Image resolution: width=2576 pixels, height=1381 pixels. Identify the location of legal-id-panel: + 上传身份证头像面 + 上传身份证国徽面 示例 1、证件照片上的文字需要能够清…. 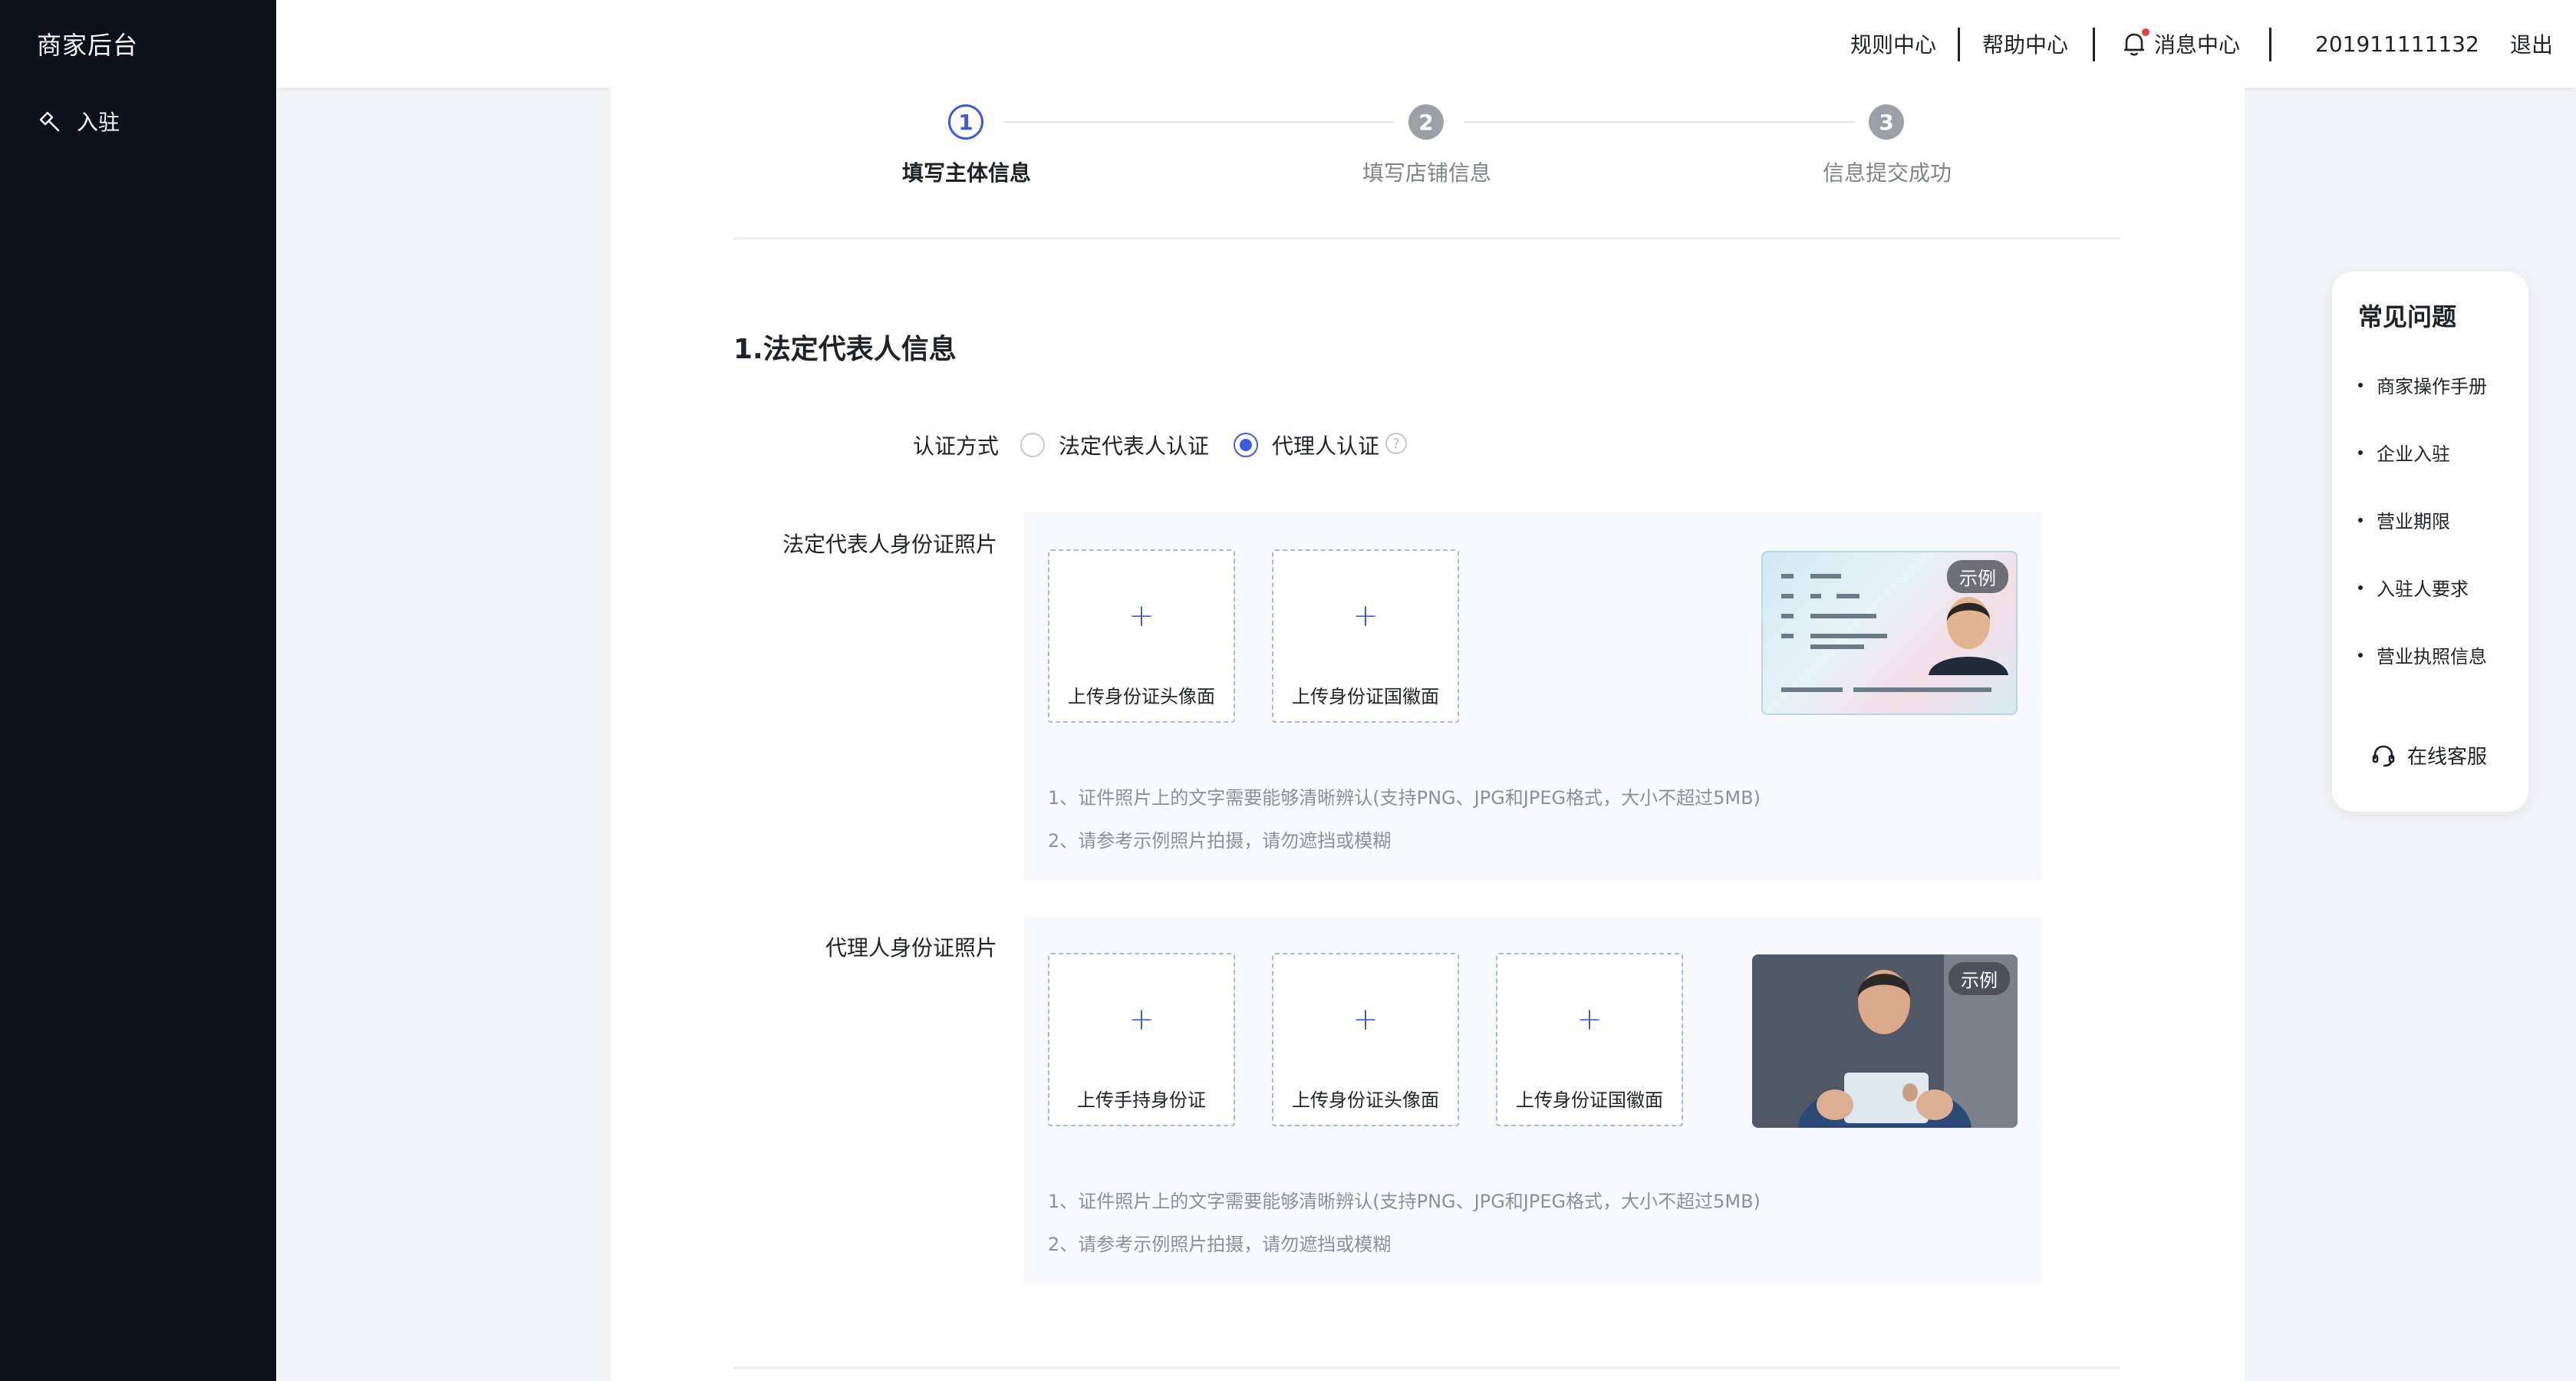
(1532, 697).